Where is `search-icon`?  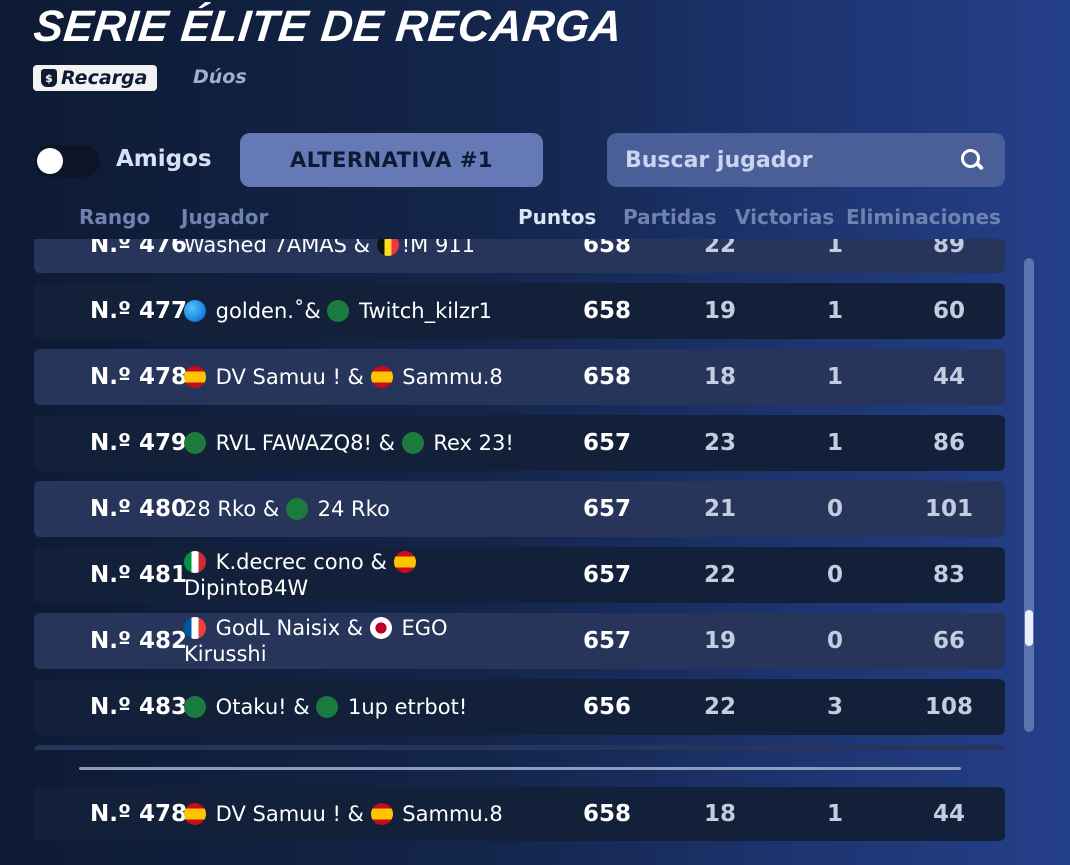
search-icon is located at coordinates (973, 160).